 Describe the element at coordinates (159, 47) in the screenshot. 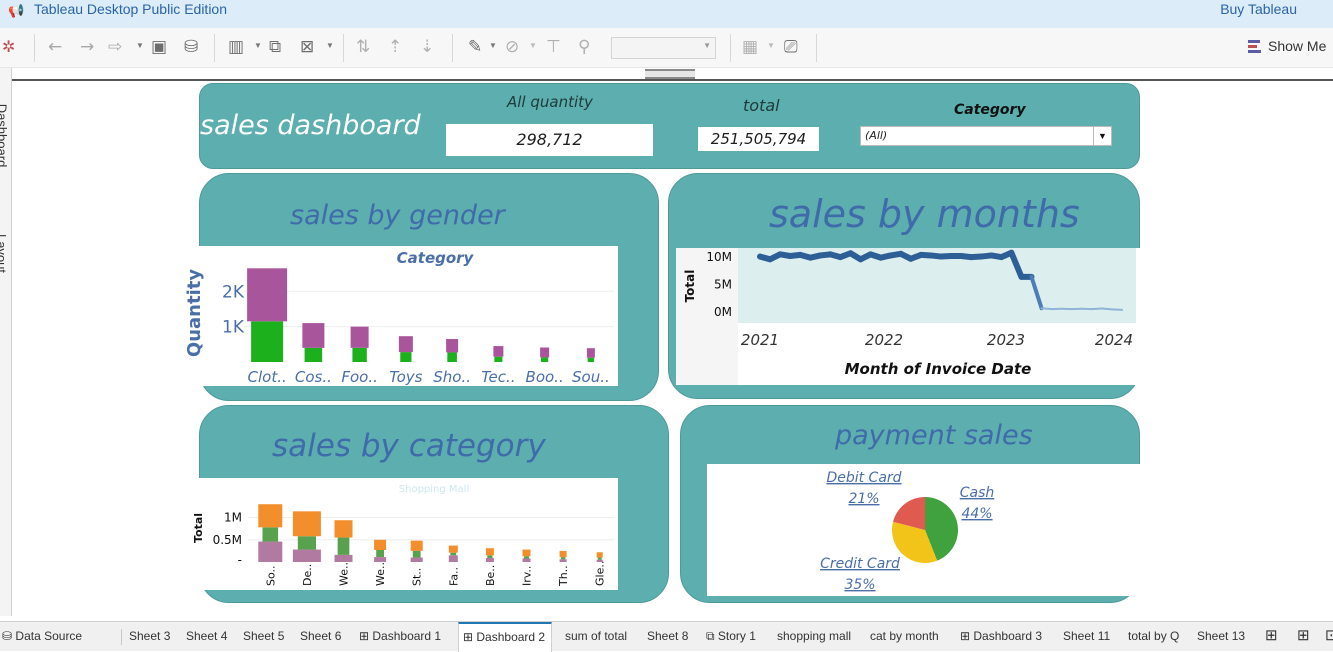

I see `save-icon: ▣` at that location.